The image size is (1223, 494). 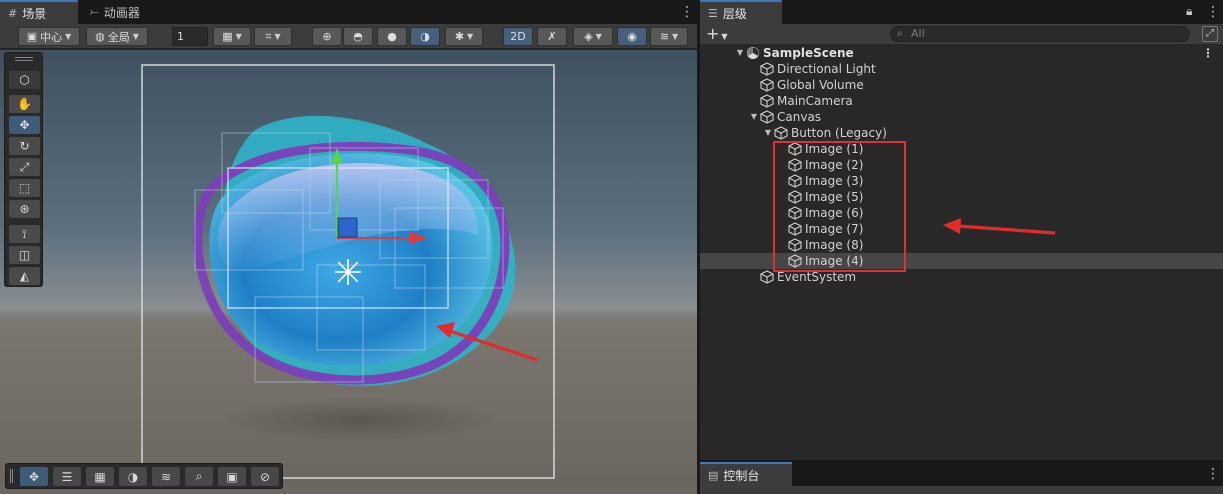 What do you see at coordinates (999, 226) in the screenshot?
I see `annotation-arrow` at bounding box center [999, 226].